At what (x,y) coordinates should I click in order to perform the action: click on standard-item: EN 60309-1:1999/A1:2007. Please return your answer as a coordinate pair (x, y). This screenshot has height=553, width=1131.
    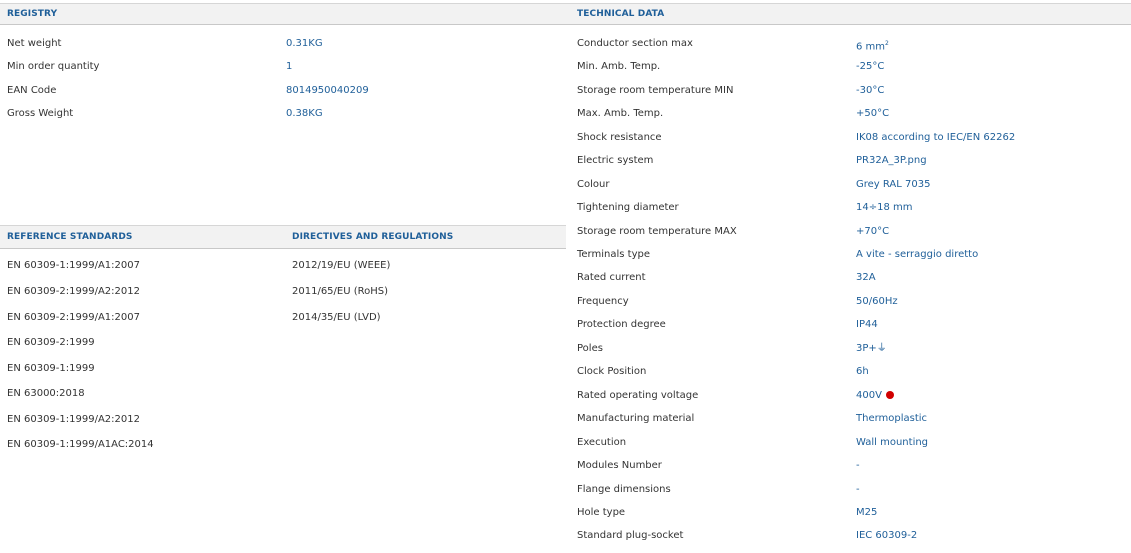
    Looking at the image, I should click on (73, 265).